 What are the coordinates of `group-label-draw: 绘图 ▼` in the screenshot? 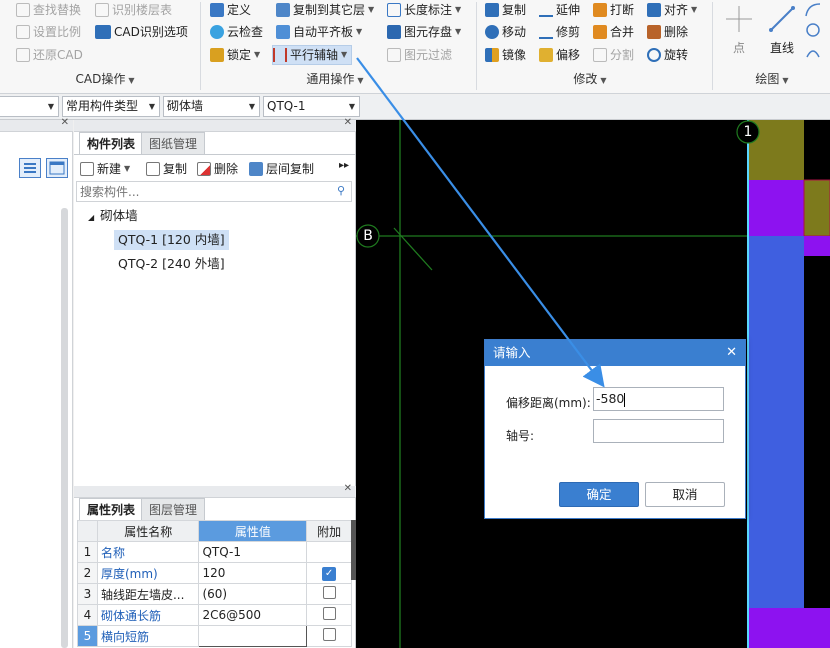 It's located at (772, 79).